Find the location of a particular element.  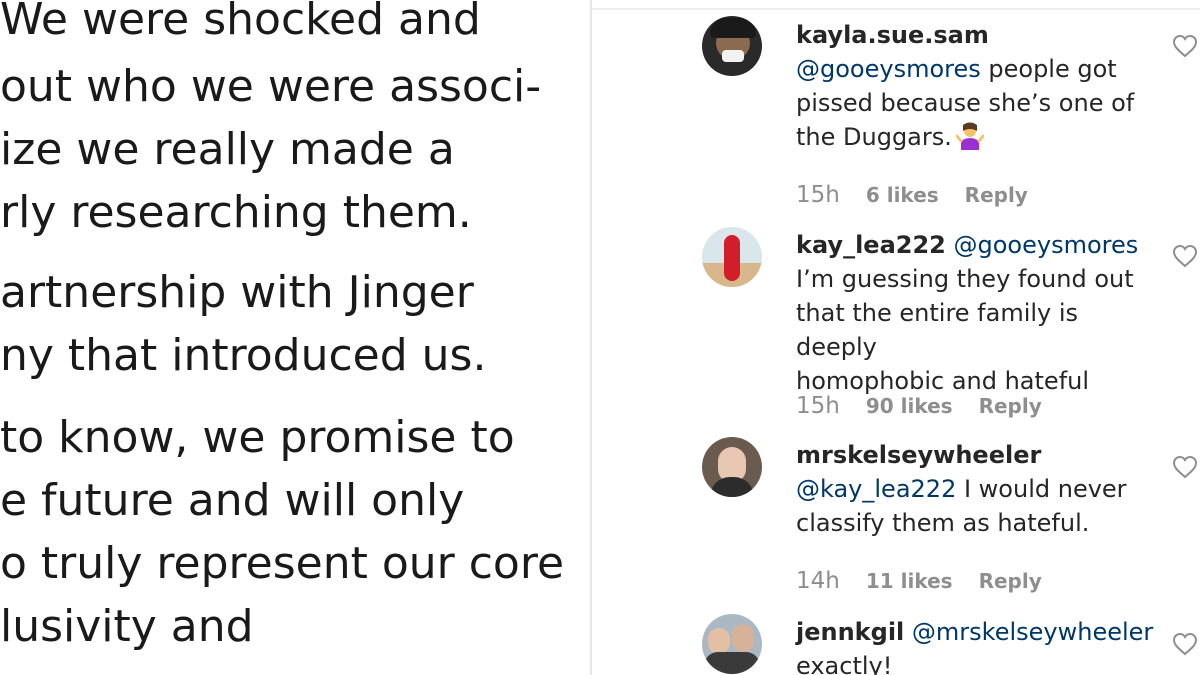

comment-time: 14h is located at coordinates (818, 581).